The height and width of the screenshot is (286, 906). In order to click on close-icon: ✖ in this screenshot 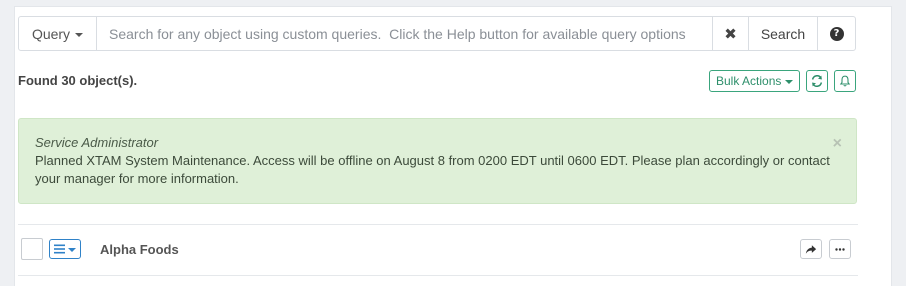, I will do `click(730, 34)`.